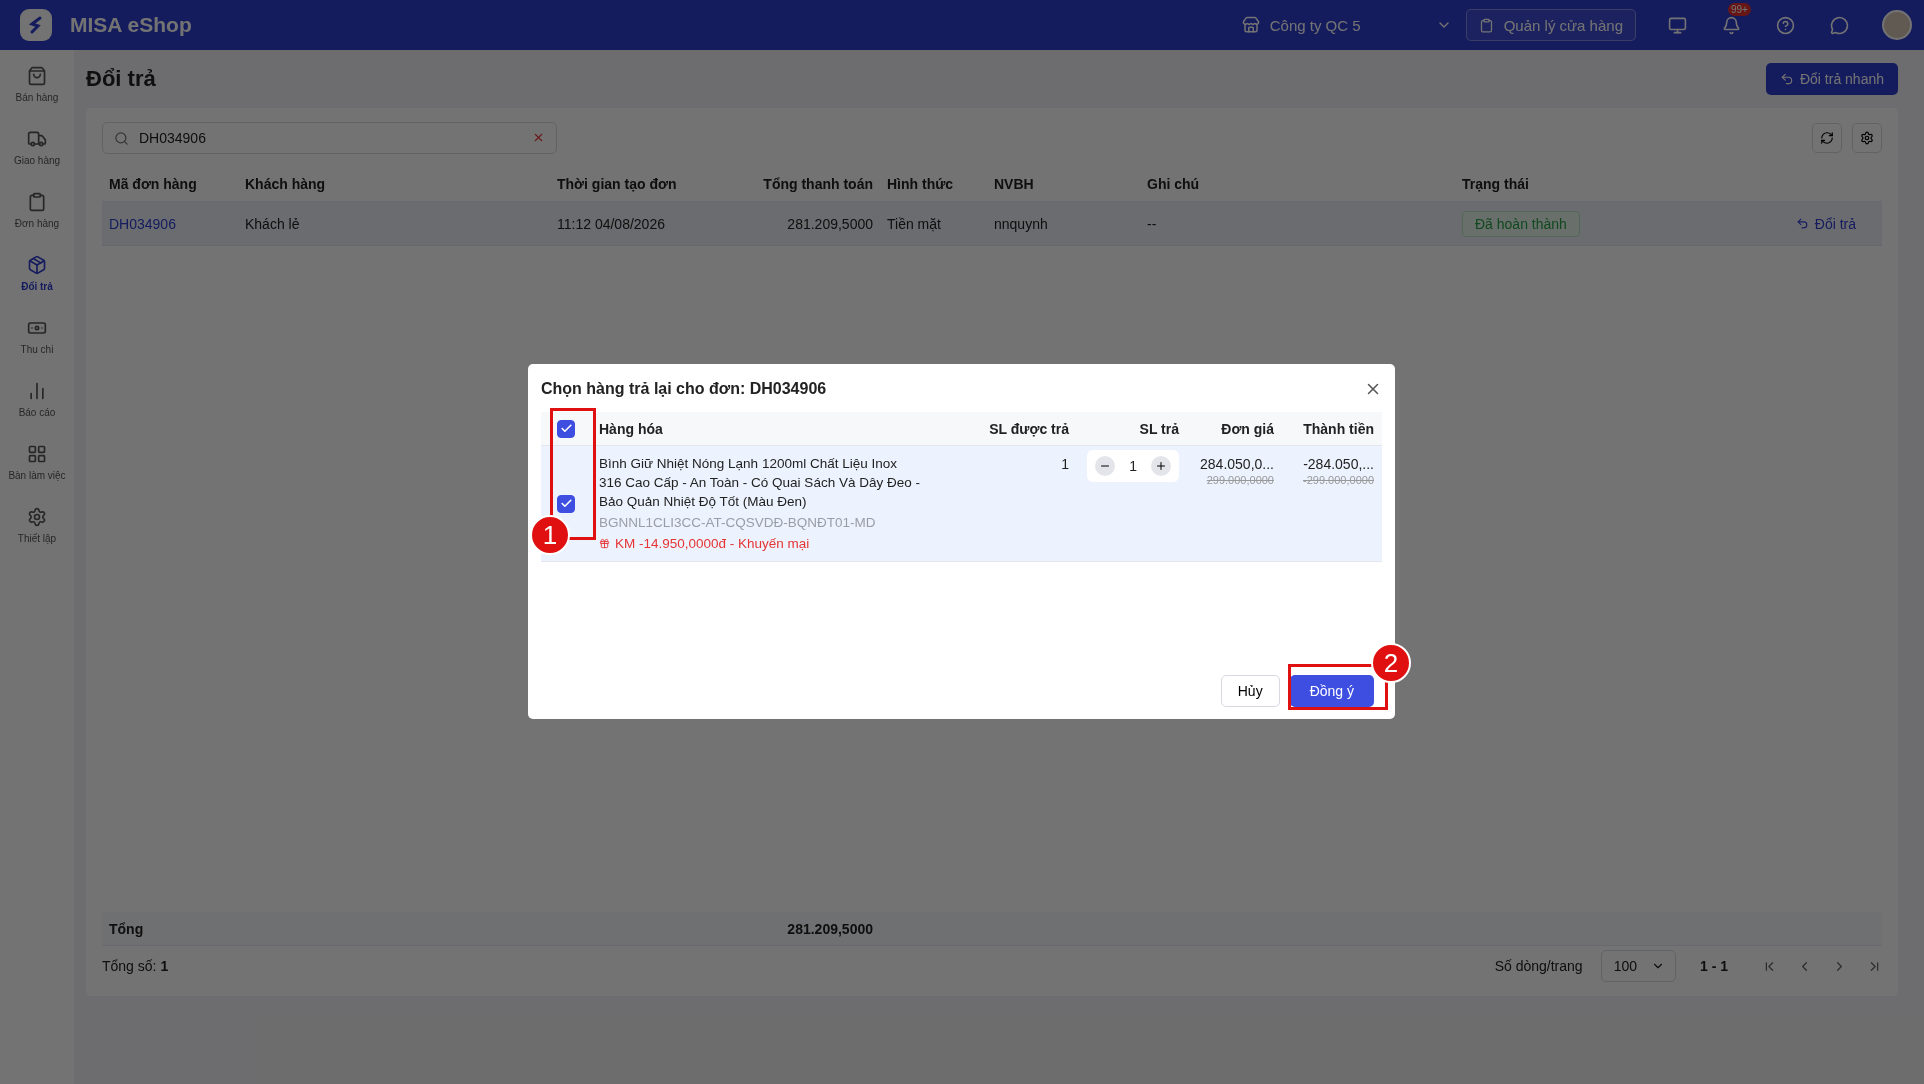  What do you see at coordinates (550, 535) in the screenshot?
I see `step-number: 1` at bounding box center [550, 535].